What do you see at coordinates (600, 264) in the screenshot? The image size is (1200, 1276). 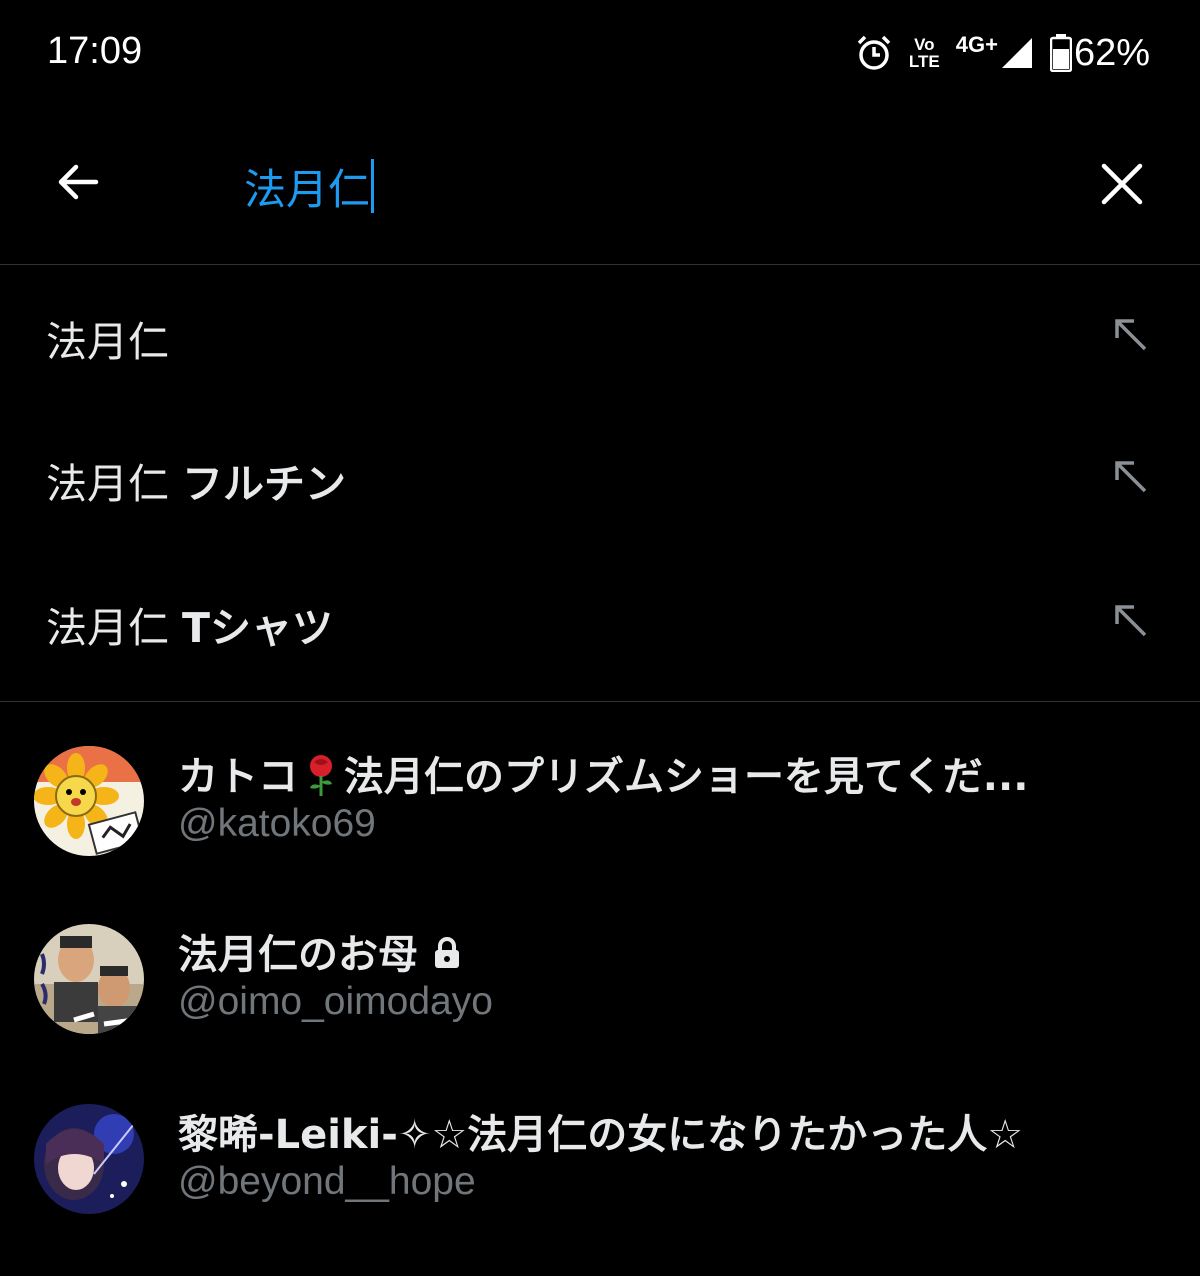 I see `header-divider` at bounding box center [600, 264].